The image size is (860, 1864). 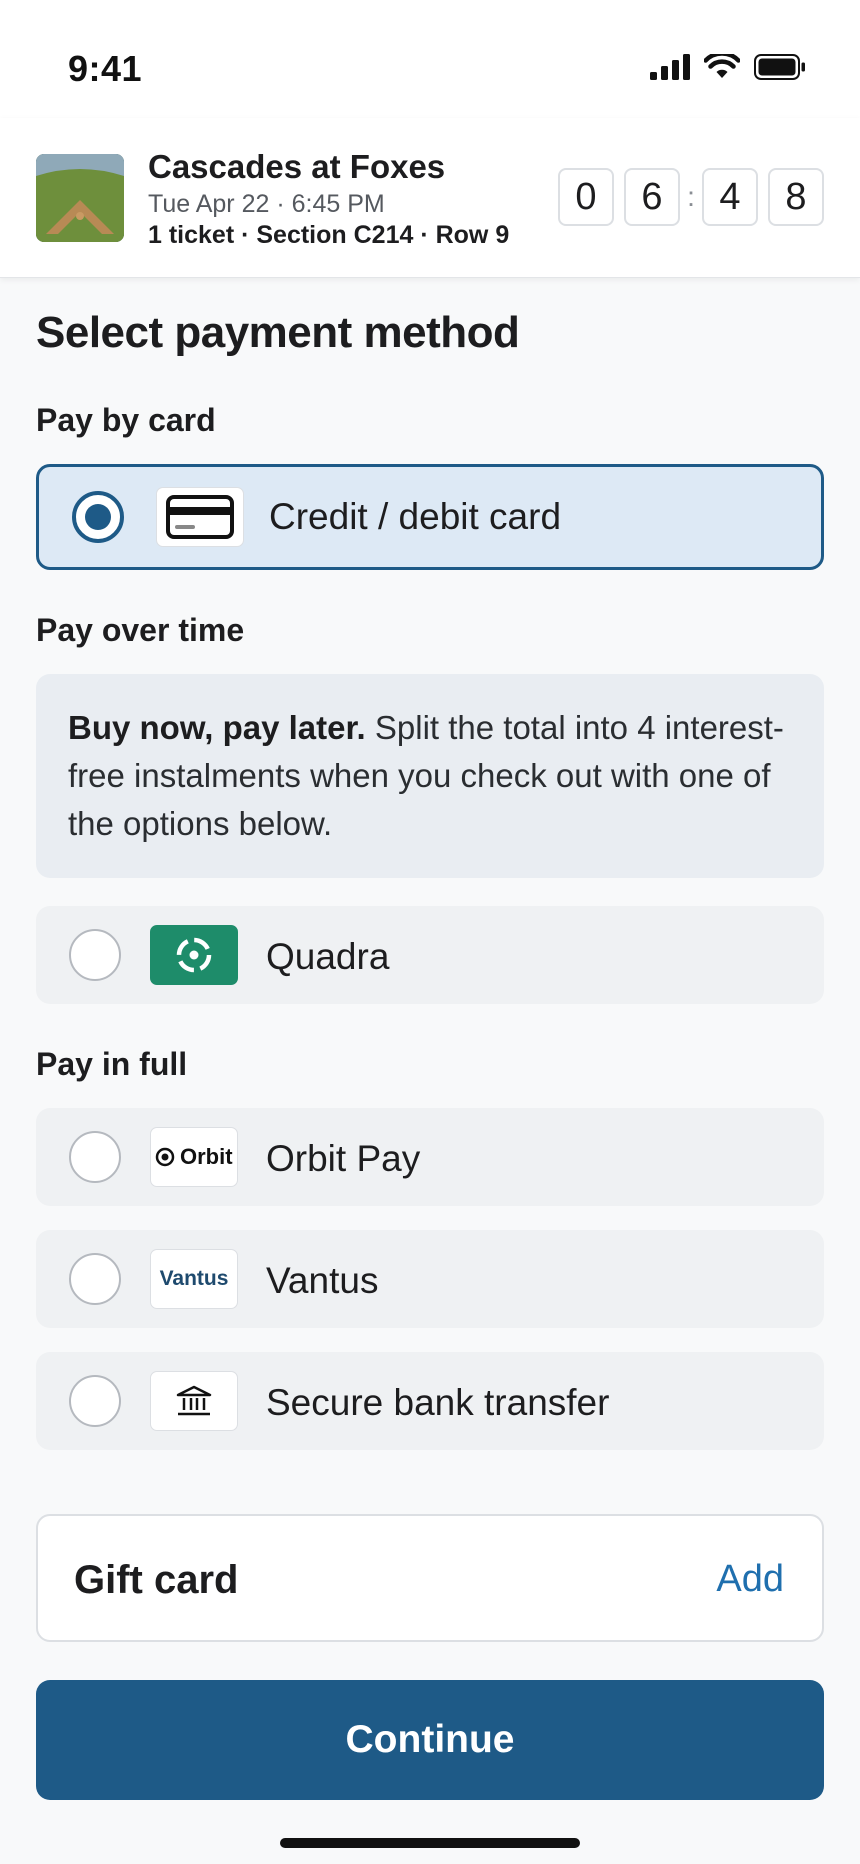 What do you see at coordinates (430, 1157) in the screenshot?
I see `payment-option-orbit-pay: Orbit Orbit Pay` at bounding box center [430, 1157].